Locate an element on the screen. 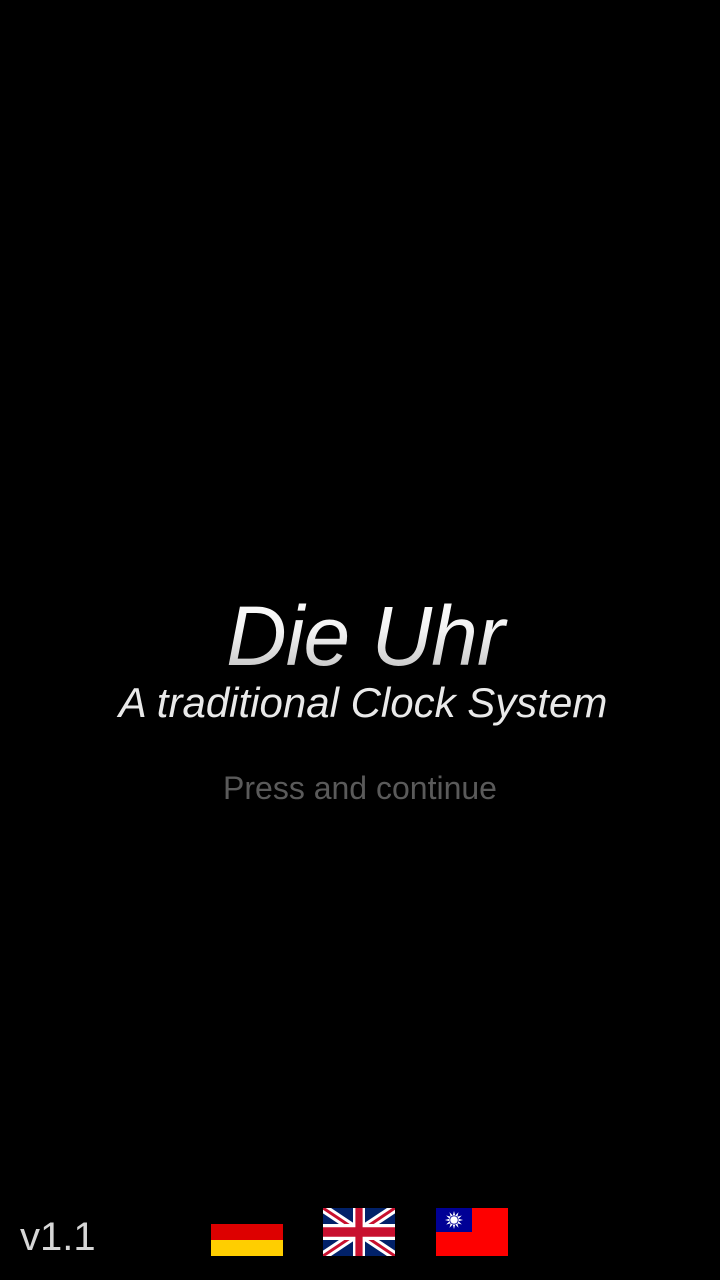 The image size is (720, 1280). language-taiwan-button is located at coordinates (472, 1232).